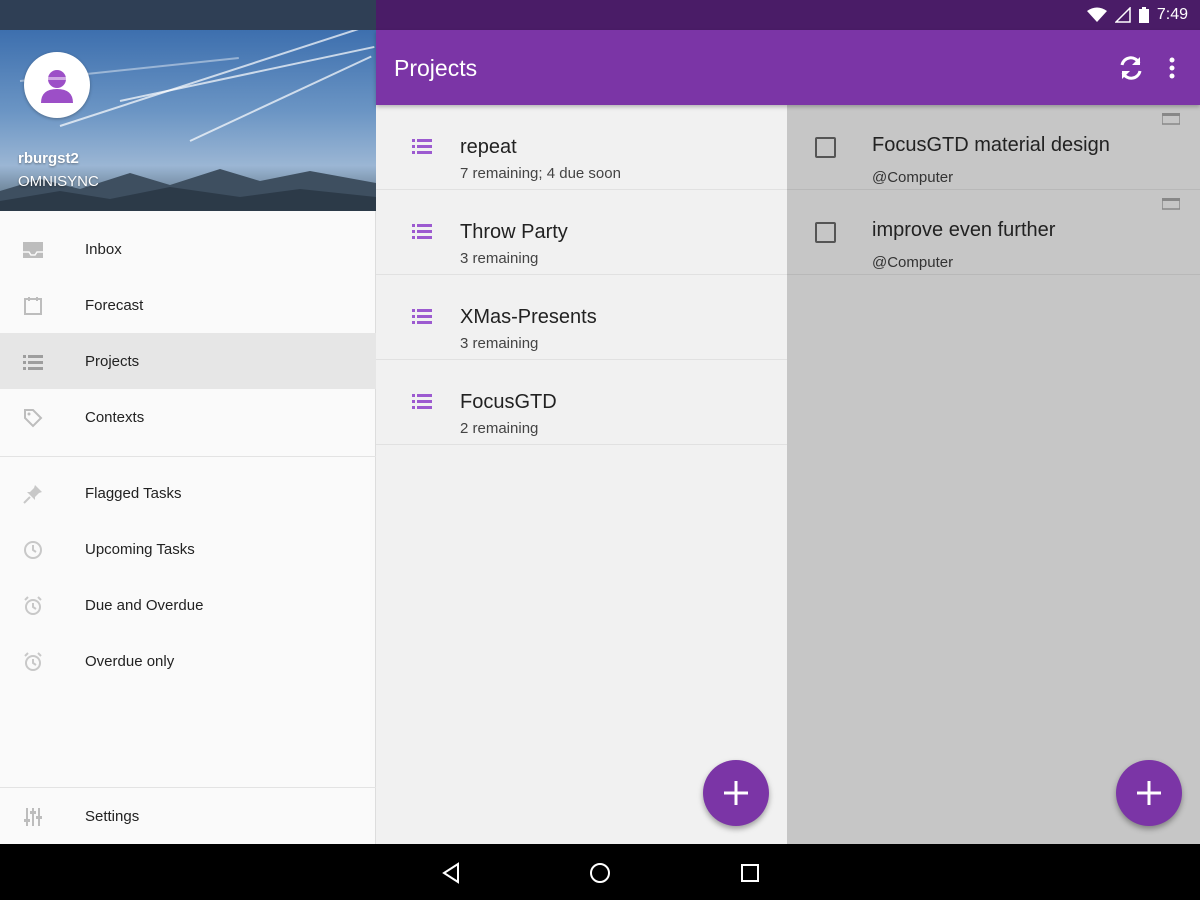 This screenshot has height=900, width=1200. Describe the element at coordinates (33, 250) in the screenshot. I see `inbox-icon` at that location.